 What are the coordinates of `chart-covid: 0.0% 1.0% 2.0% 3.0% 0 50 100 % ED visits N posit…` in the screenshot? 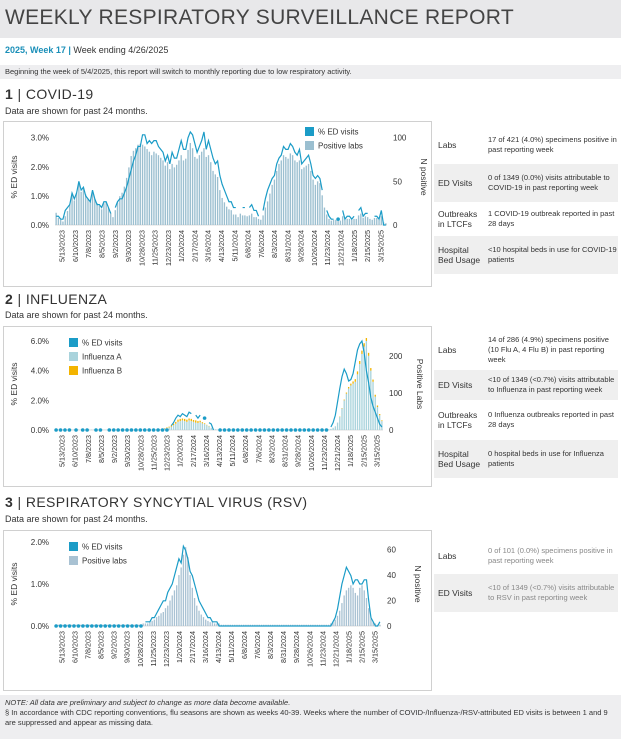 It's located at (219, 196).